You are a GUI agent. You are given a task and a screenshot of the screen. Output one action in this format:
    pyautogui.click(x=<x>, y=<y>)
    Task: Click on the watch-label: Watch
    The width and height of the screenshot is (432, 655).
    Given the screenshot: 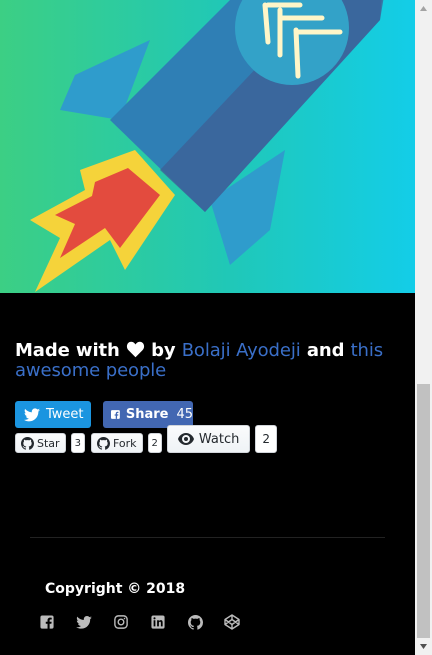 What is the action you would take?
    pyautogui.click(x=219, y=439)
    